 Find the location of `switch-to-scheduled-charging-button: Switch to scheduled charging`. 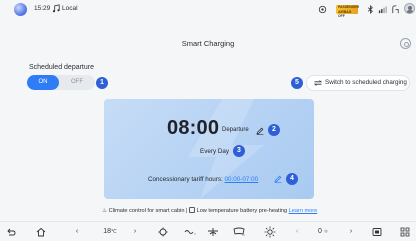

switch-to-scheduled-charging-button: Switch to scheduled charging is located at coordinates (358, 83).